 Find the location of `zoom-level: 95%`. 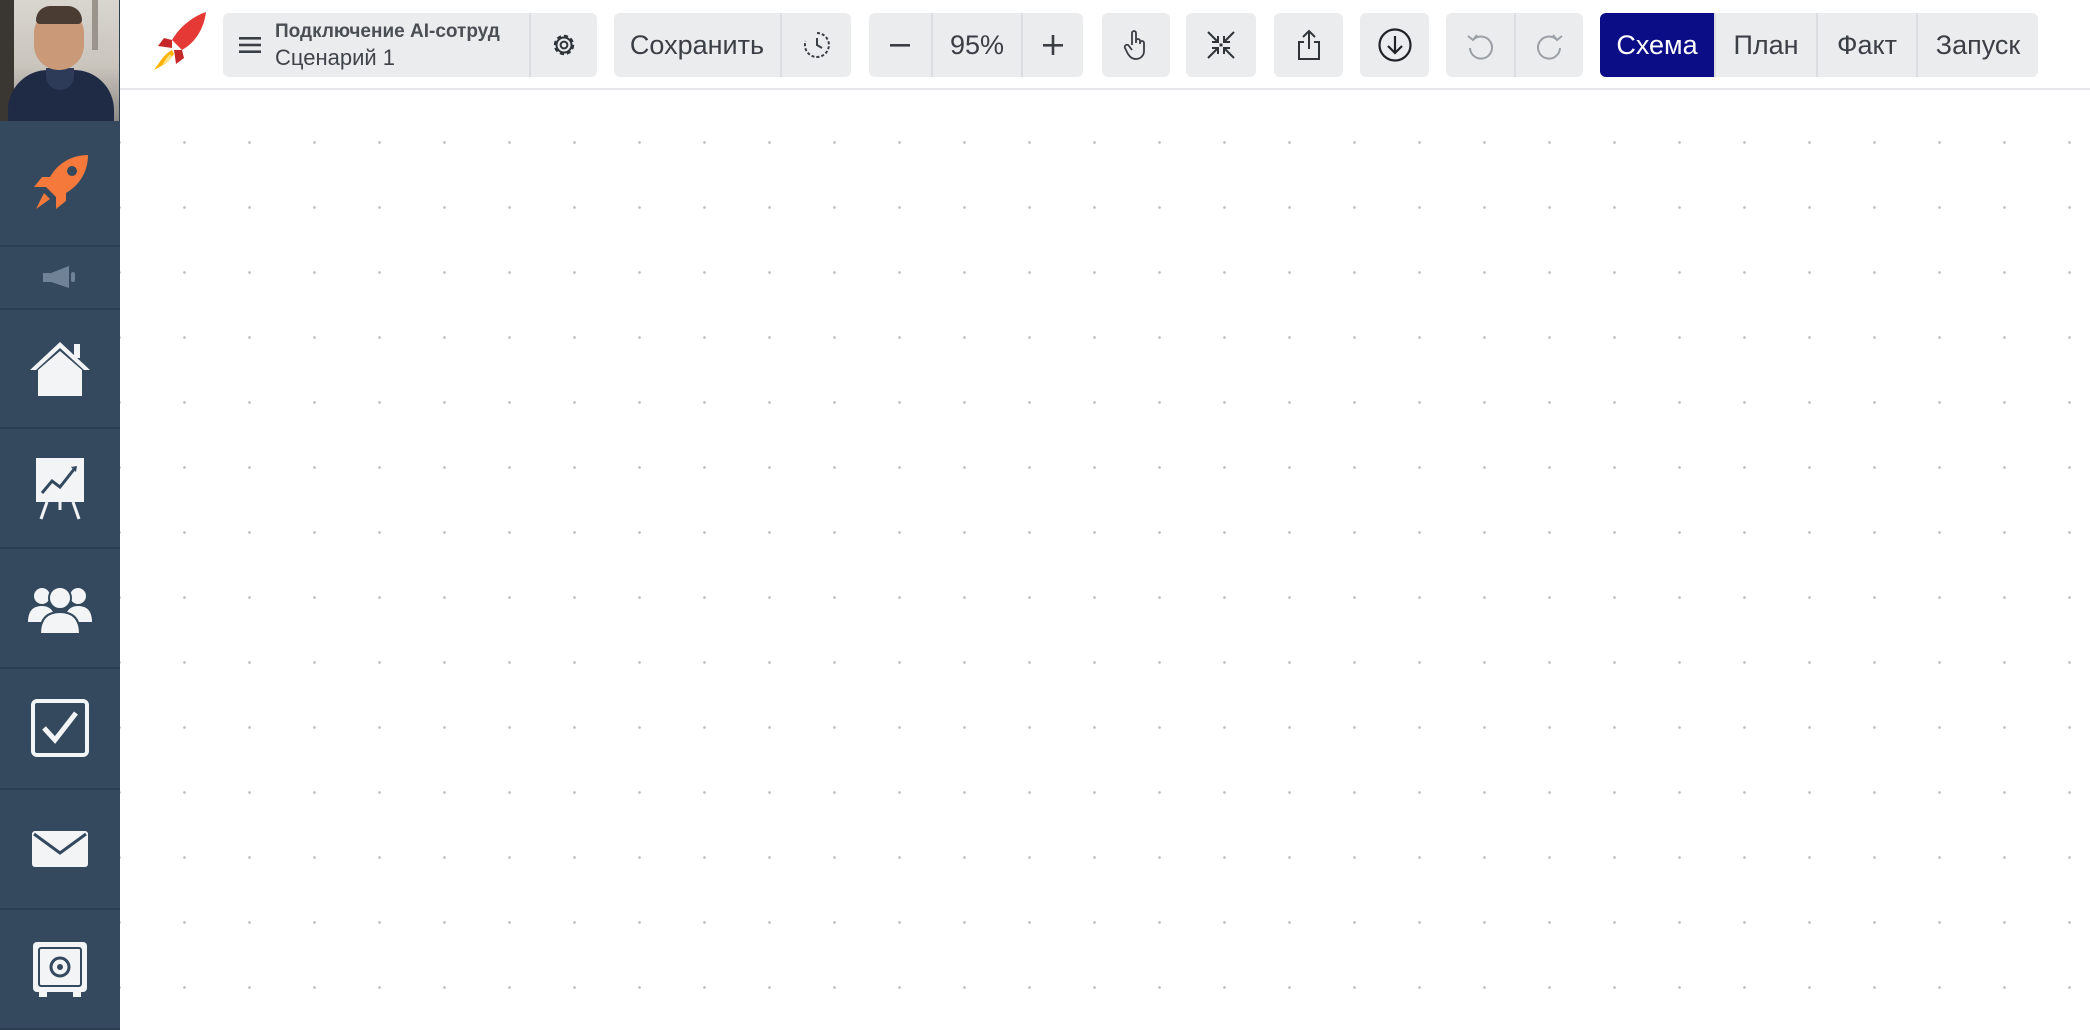

zoom-level: 95% is located at coordinates (976, 45).